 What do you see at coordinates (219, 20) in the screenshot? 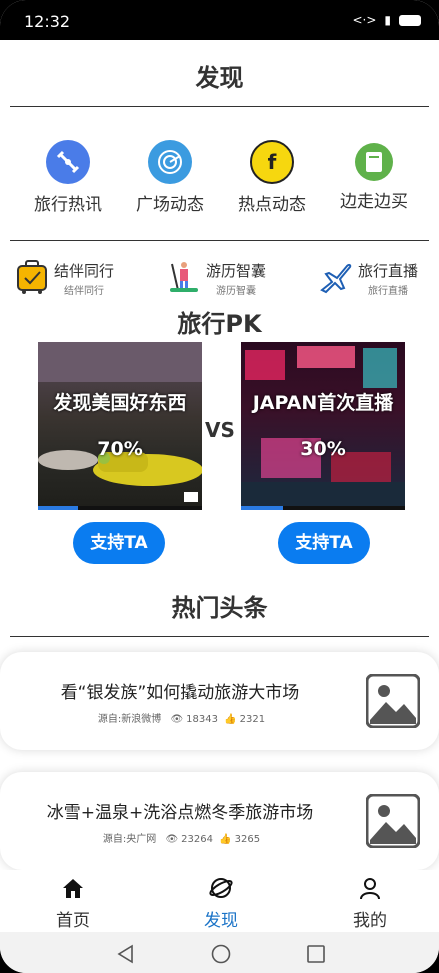
I see `status-bar: 12:32 <·> ▮` at bounding box center [219, 20].